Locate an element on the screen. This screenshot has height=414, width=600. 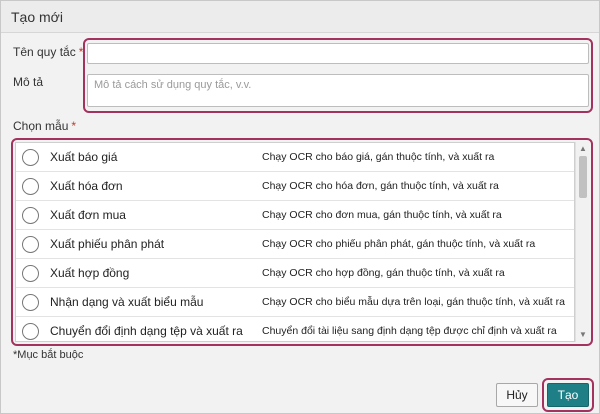
description-textarea is located at coordinates (338, 90).